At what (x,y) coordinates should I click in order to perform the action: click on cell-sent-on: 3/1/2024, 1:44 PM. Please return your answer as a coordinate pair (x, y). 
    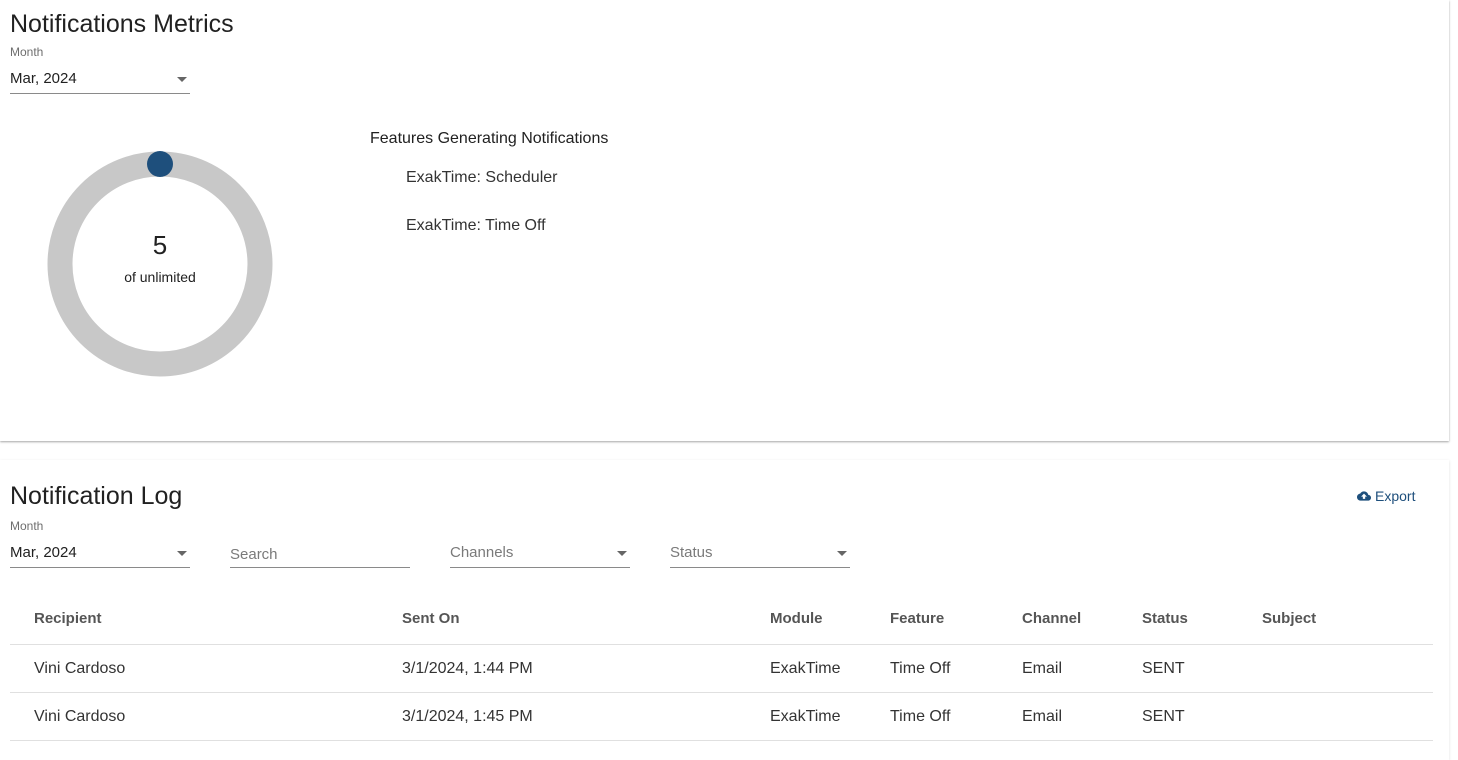
    Looking at the image, I should click on (586, 668).